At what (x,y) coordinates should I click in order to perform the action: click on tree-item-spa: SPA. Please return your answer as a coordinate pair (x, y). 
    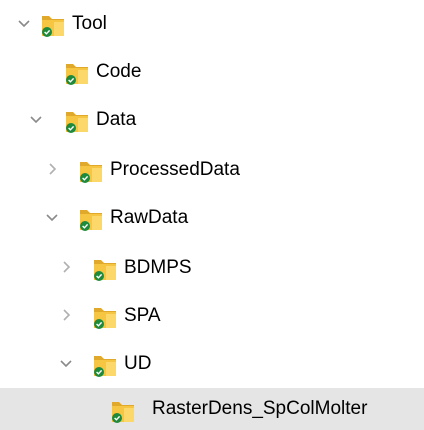
    Looking at the image, I should click on (212, 316).